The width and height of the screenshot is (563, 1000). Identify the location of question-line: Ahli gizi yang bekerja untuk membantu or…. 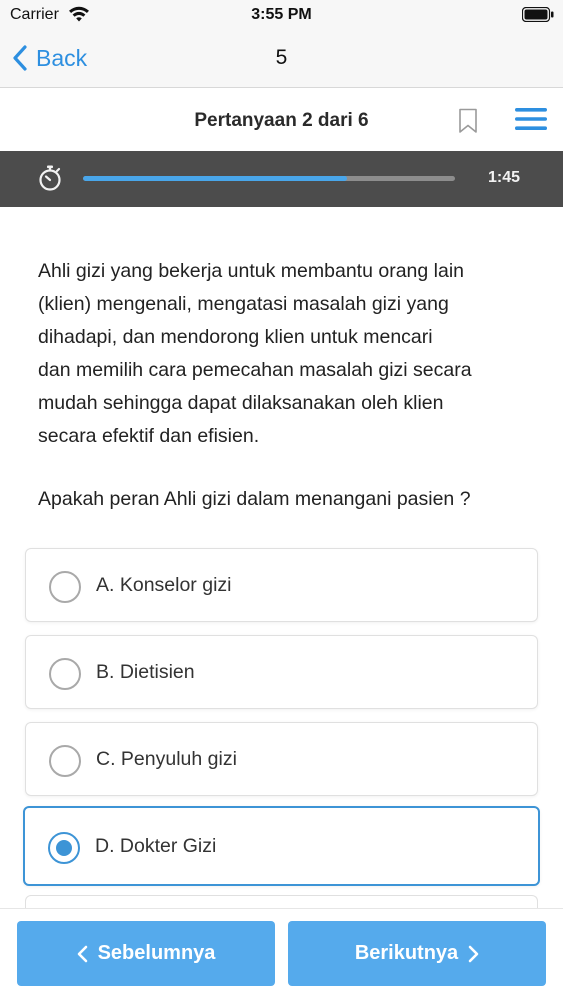
(251, 271).